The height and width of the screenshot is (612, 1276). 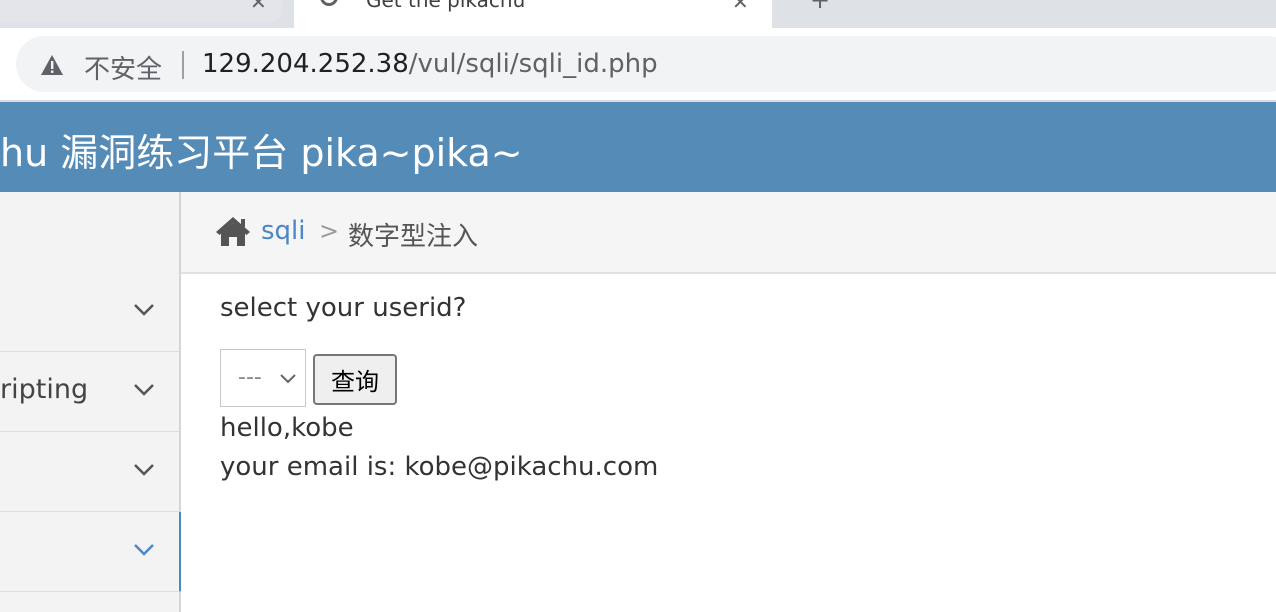 What do you see at coordinates (287, 428) in the screenshot?
I see `result-greeting: hello,kobe` at bounding box center [287, 428].